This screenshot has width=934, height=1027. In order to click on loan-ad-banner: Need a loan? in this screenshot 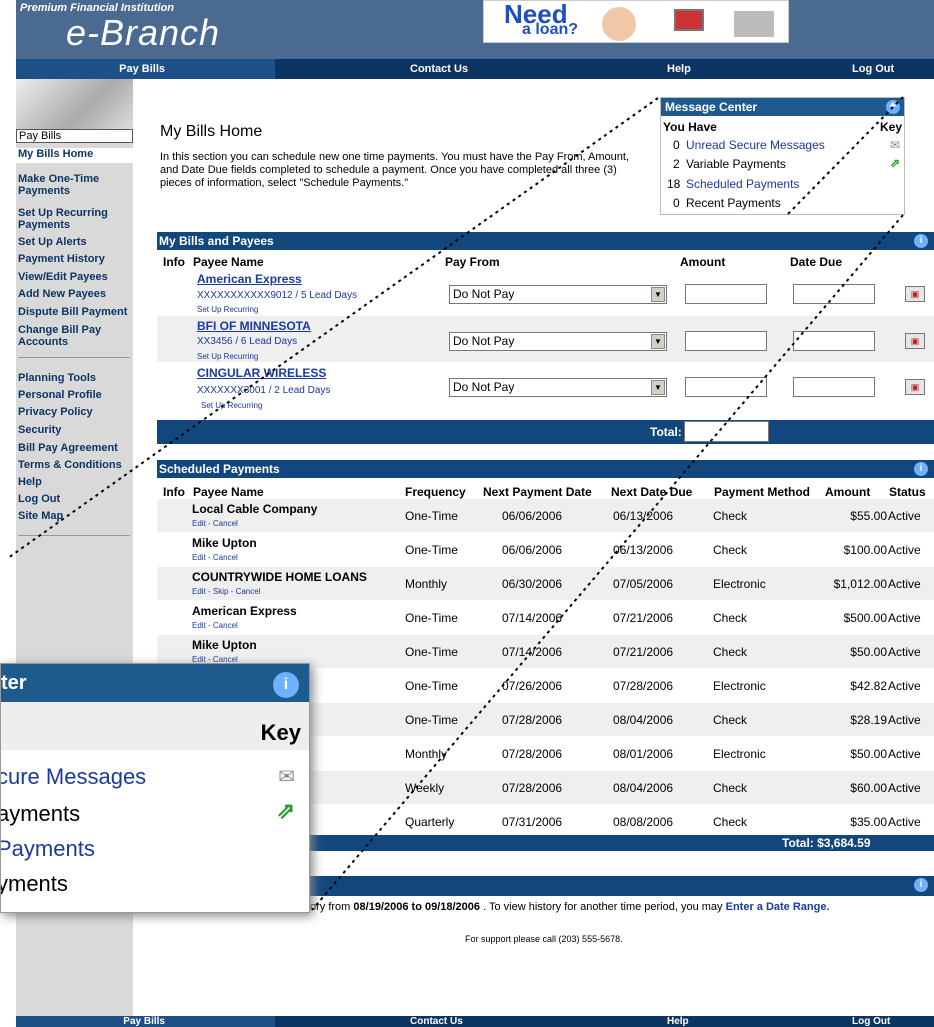, I will do `click(636, 21)`.